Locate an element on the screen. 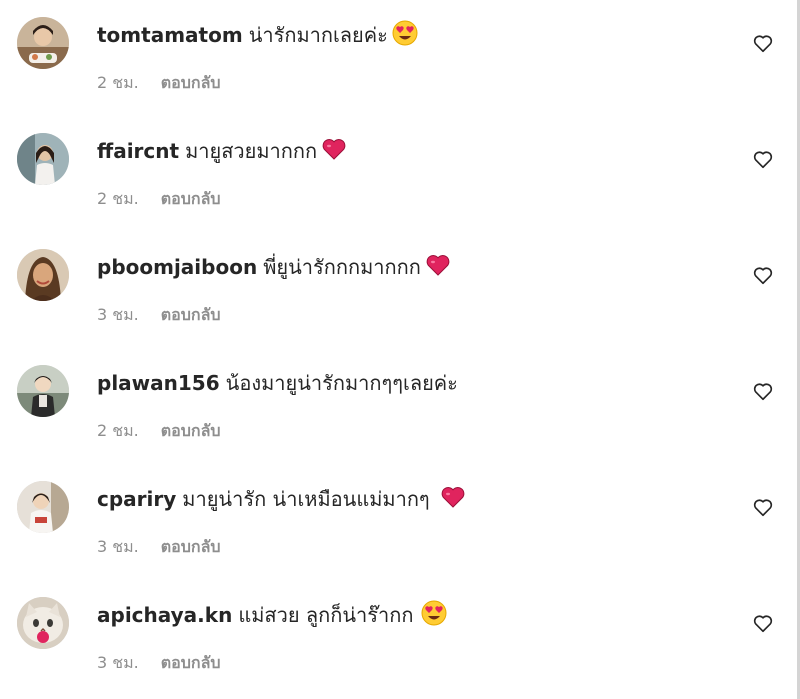 This screenshot has width=800, height=699. comment-text: มายูสวยมากกก is located at coordinates (251, 151).